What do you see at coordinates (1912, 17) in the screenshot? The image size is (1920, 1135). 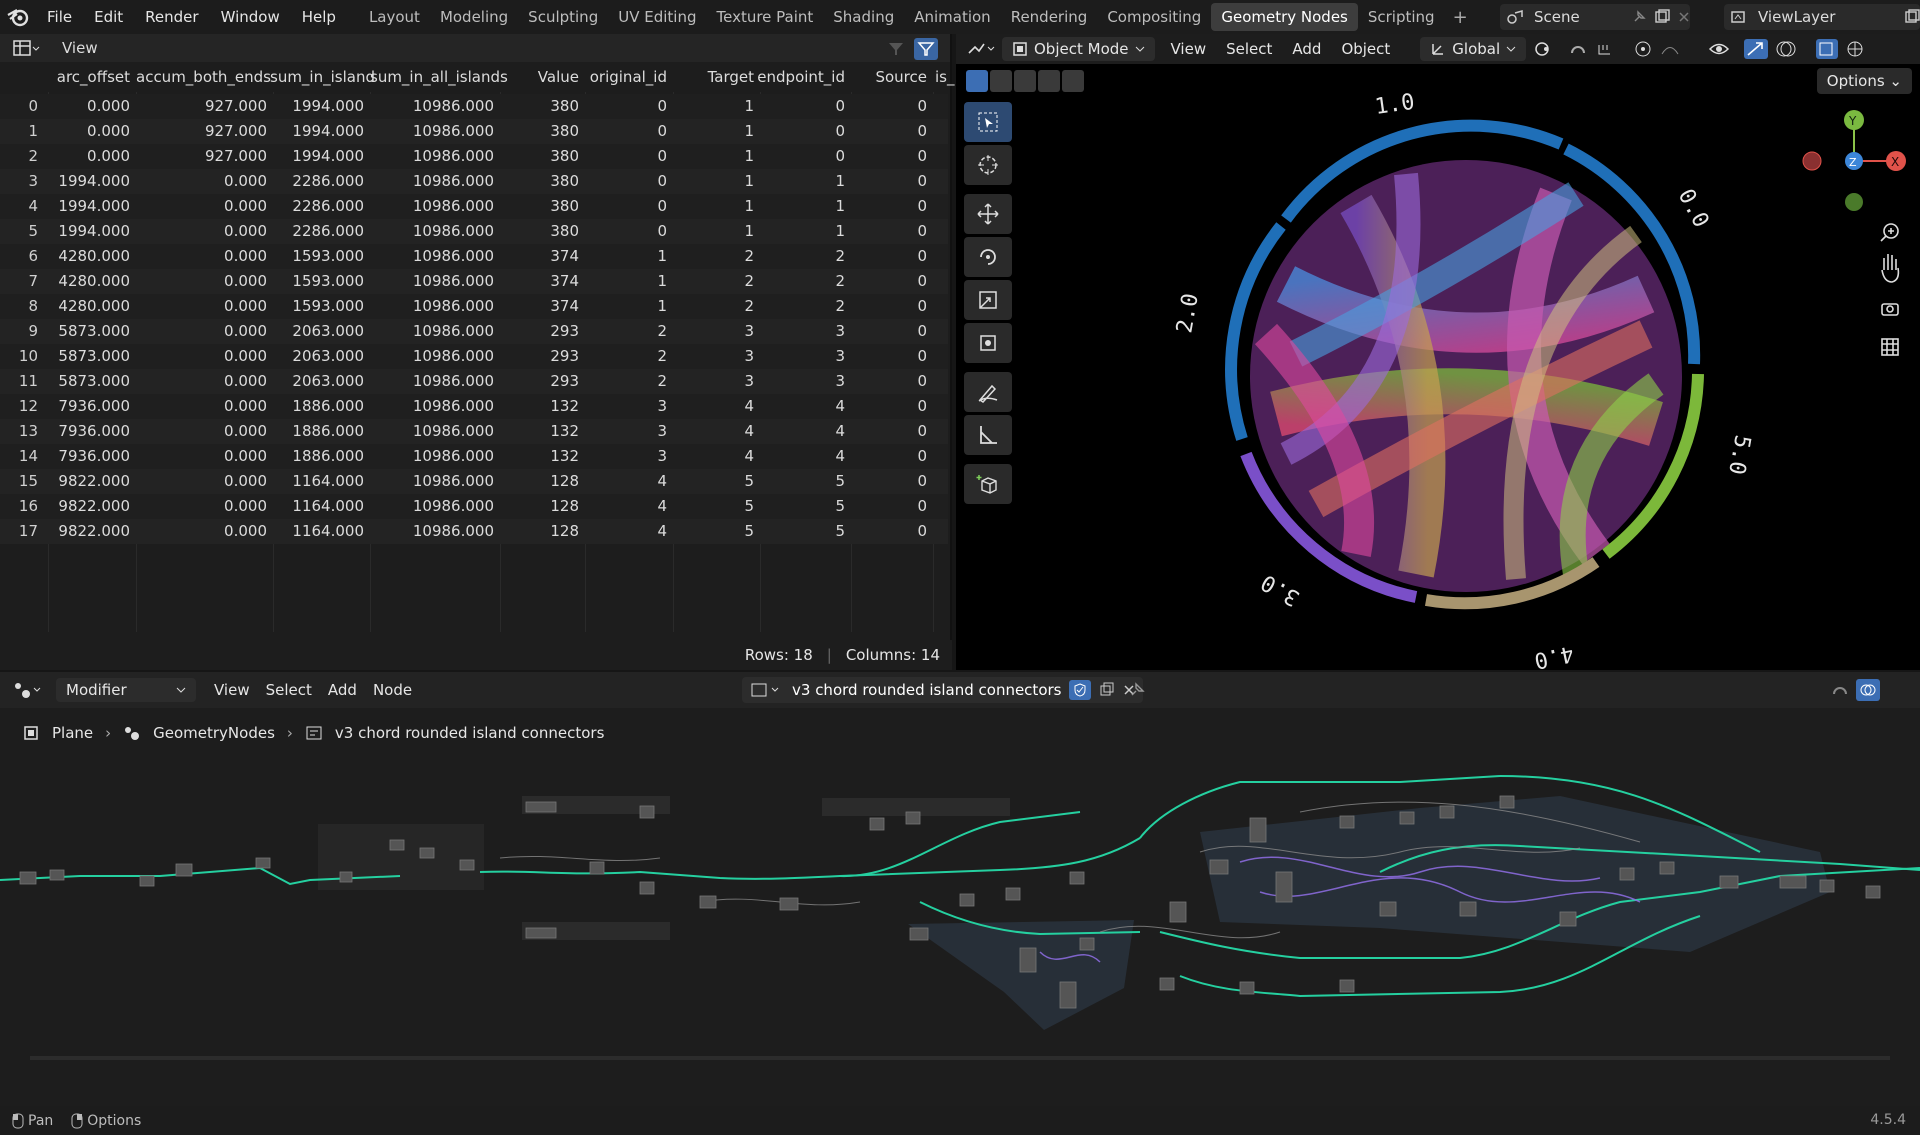 I see `new-view-layer-icon` at bounding box center [1912, 17].